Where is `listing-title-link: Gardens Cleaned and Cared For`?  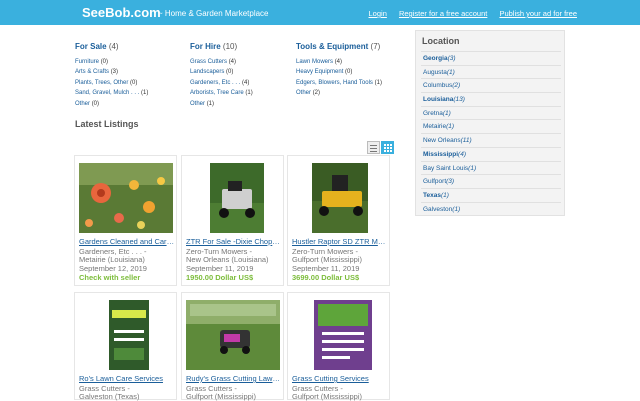
listing-title-link: Gardens Cleaned and Cared For is located at coordinates (127, 241).